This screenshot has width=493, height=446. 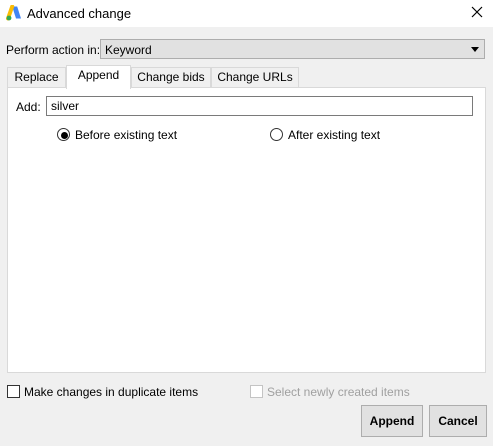 I want to click on tab-append: Append, so click(x=98, y=77).